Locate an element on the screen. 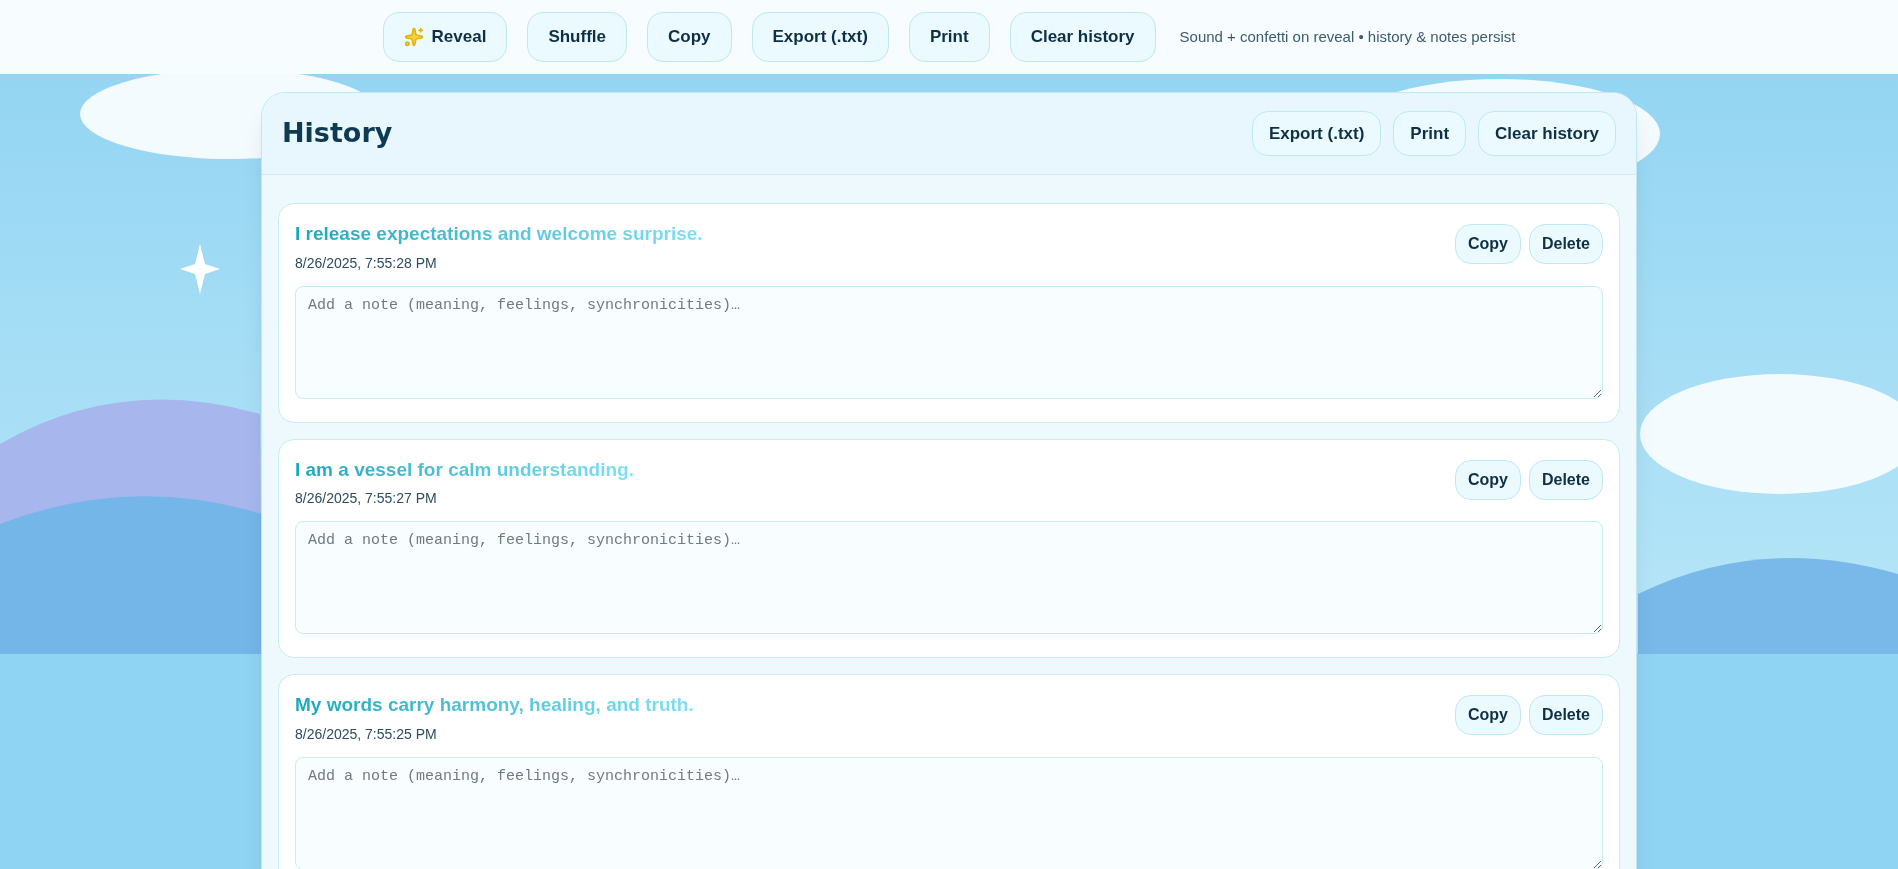 This screenshot has height=869, width=1898. status-note: Sound + confetti on reveal • history & notes persist is located at coordinates (1347, 36).